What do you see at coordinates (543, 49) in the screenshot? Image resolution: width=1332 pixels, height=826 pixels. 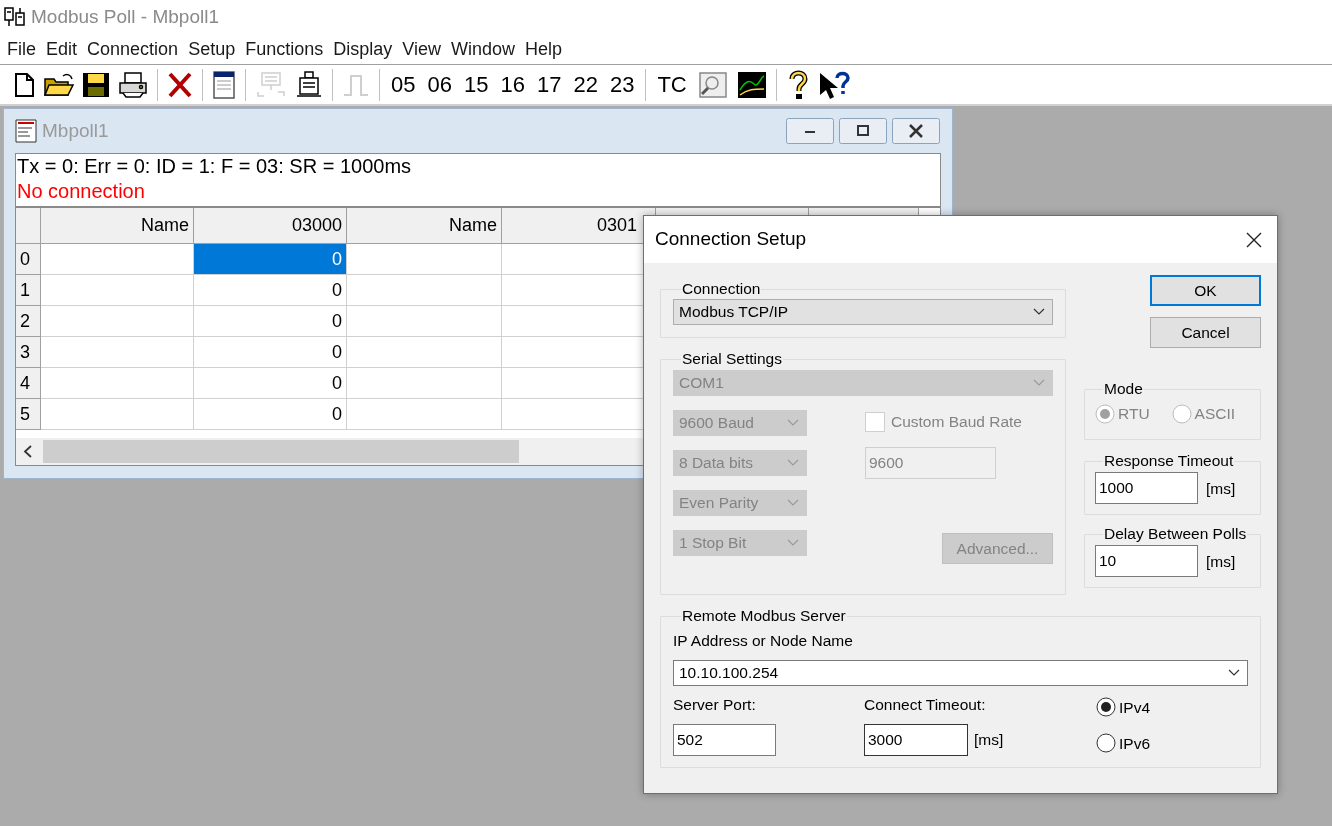 I see `menu-item: Help` at bounding box center [543, 49].